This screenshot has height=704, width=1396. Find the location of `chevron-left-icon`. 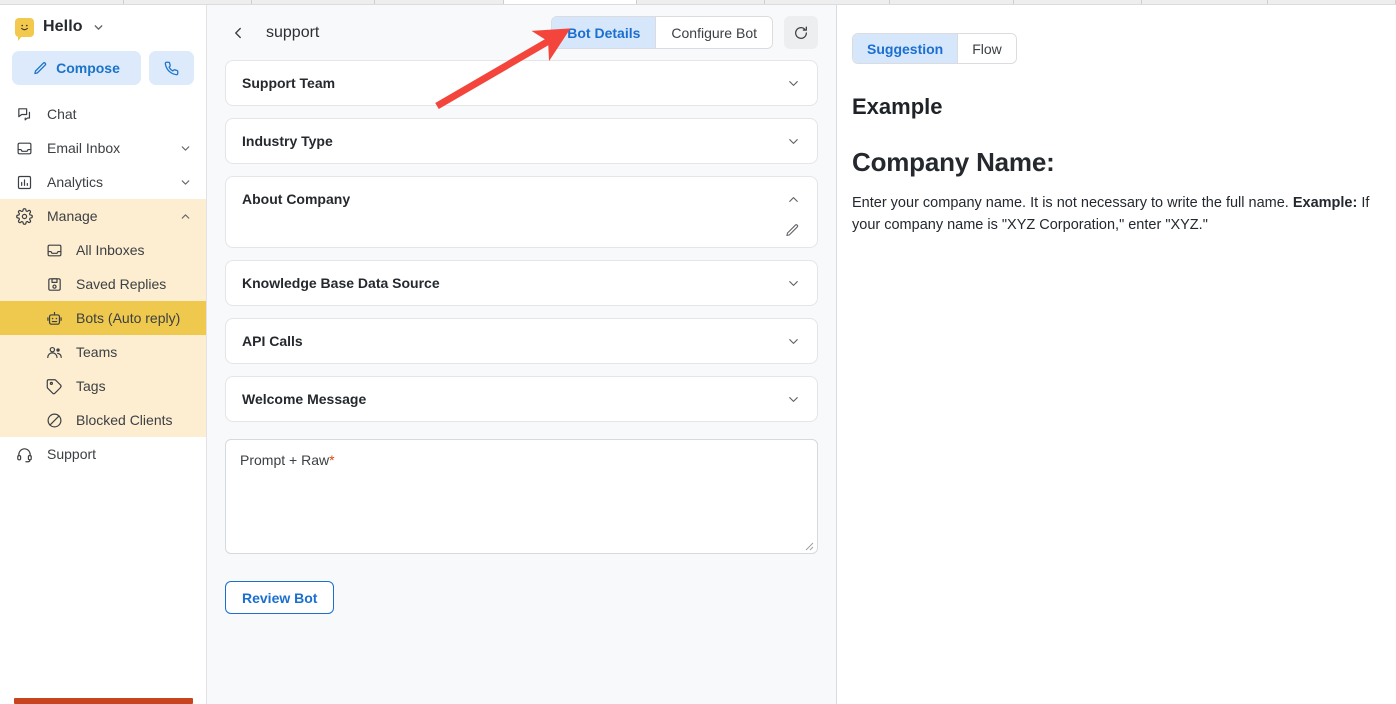

chevron-left-icon is located at coordinates (238, 33).